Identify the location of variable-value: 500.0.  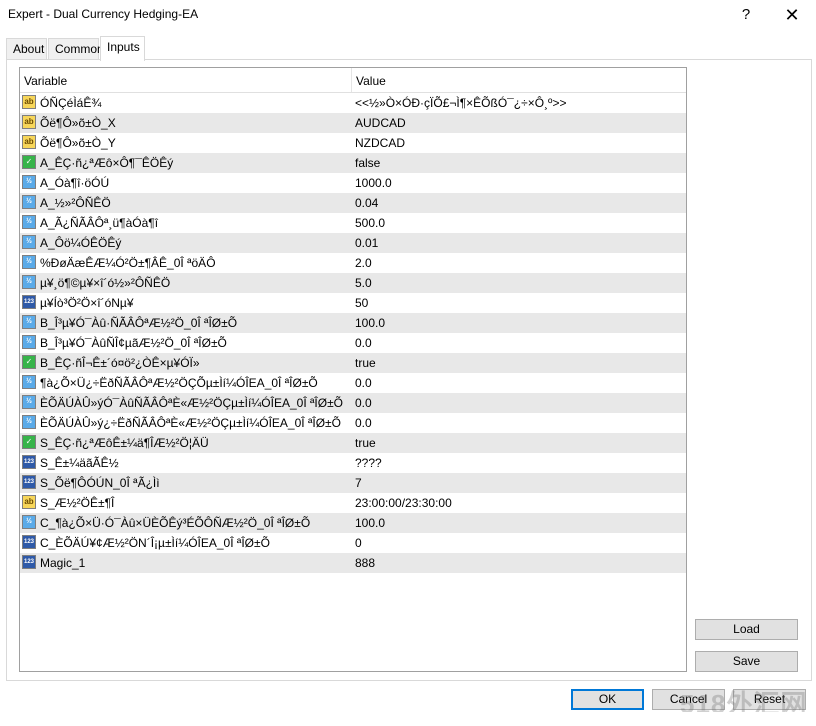
(370, 223).